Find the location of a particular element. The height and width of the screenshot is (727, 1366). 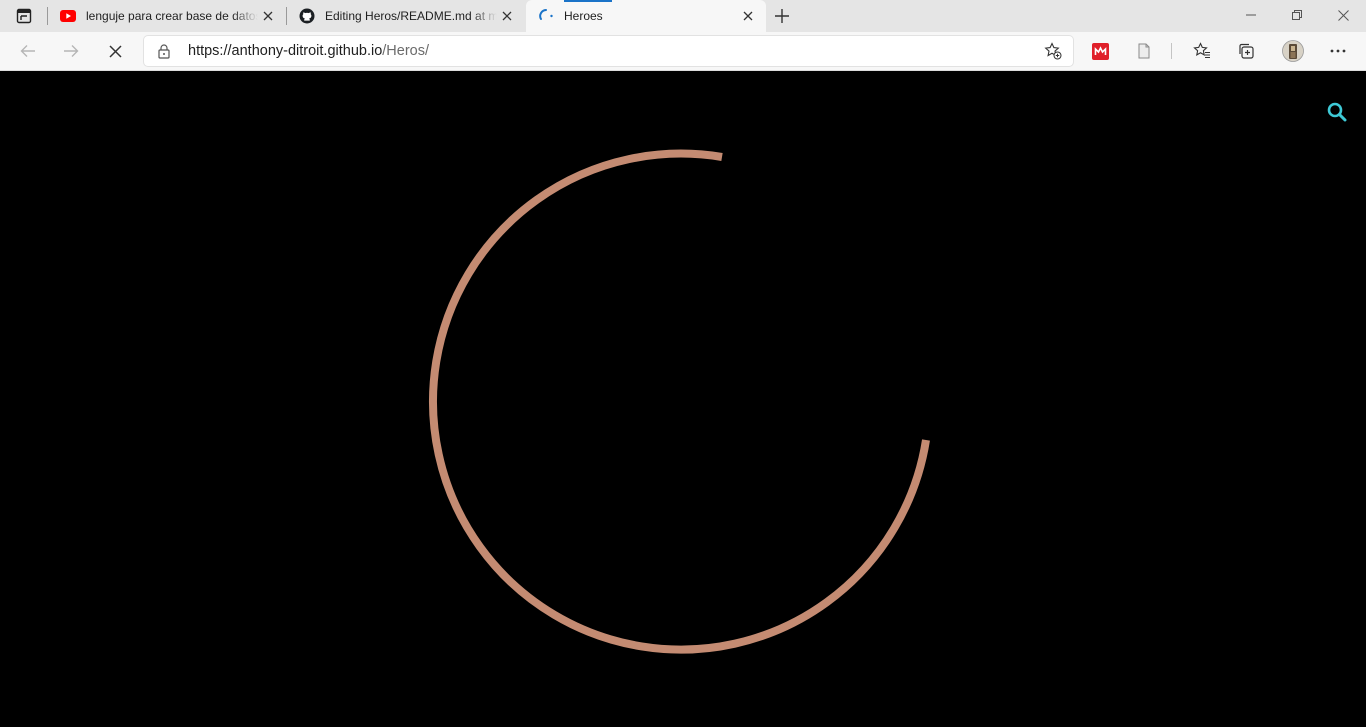

profile-button is located at coordinates (1293, 51).